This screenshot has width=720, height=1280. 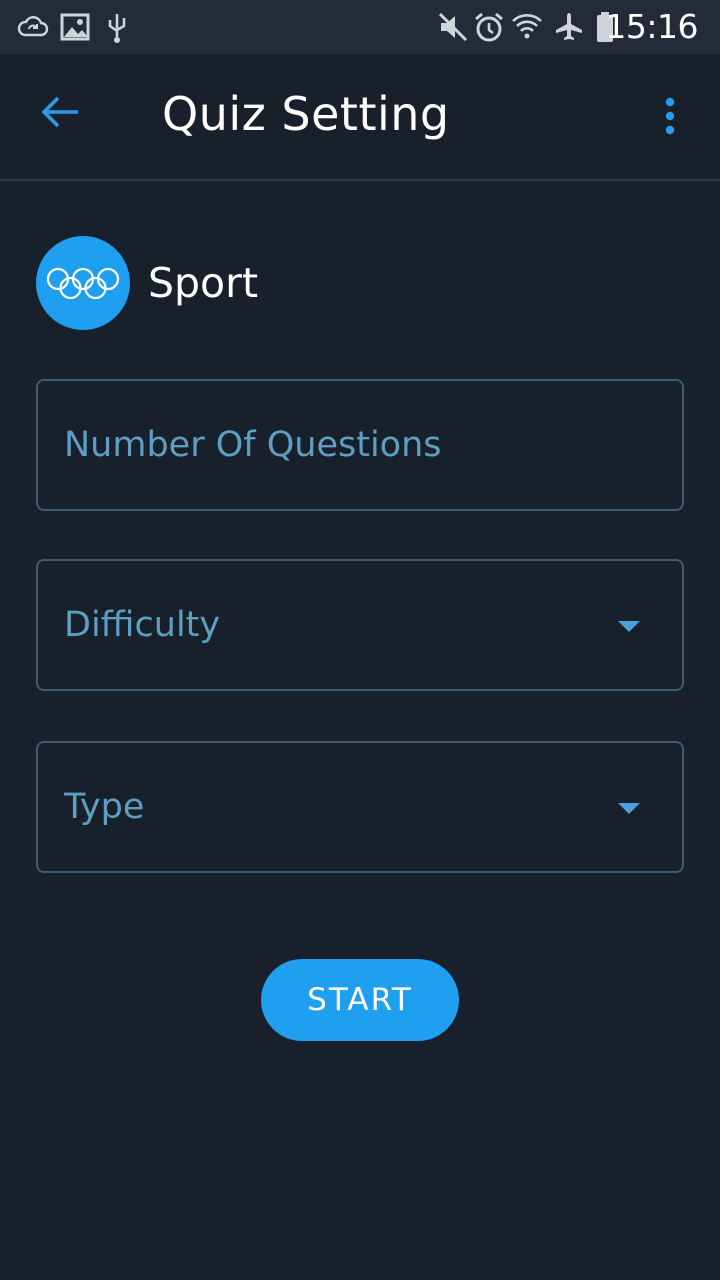 I want to click on mute-icon, so click(x=453, y=27).